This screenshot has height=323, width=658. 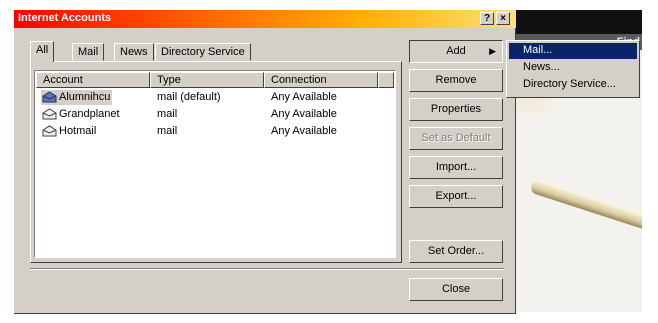 What do you see at coordinates (216, 132) in the screenshot?
I see `table-row: Hotmail mail Any Available` at bounding box center [216, 132].